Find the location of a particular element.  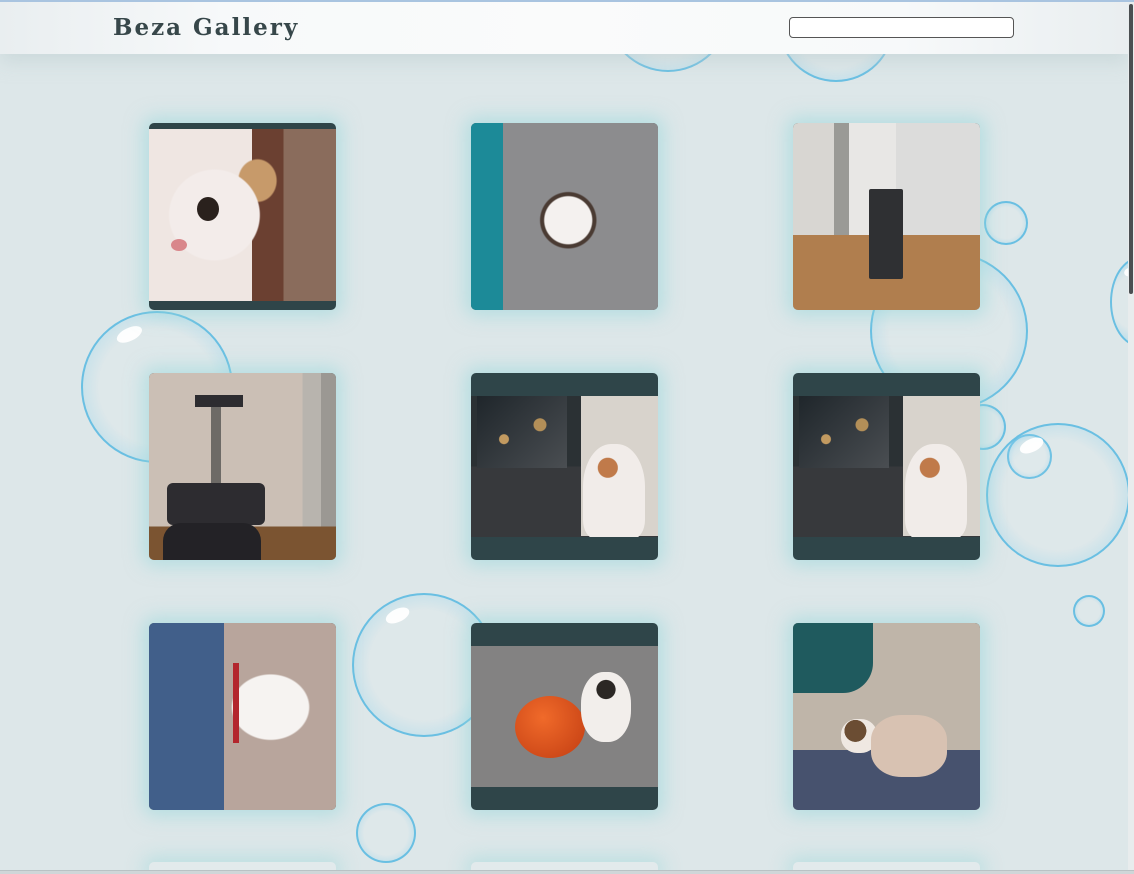

search-input is located at coordinates (901, 27).